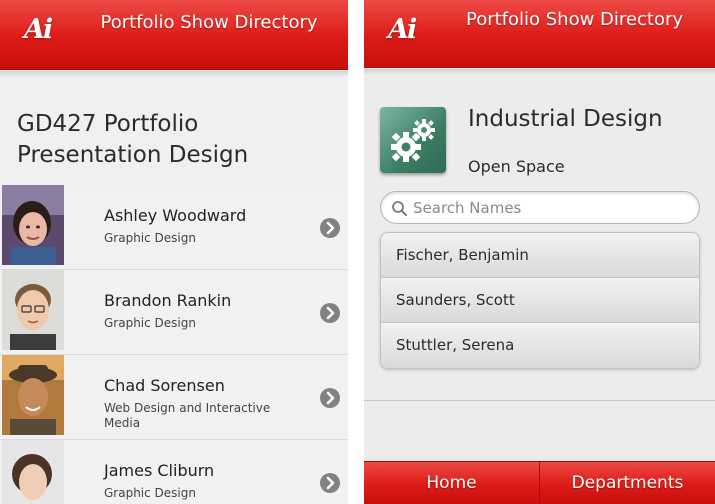  What do you see at coordinates (187, 415) in the screenshot?
I see `student-department: Web Design and Interactive Media` at bounding box center [187, 415].